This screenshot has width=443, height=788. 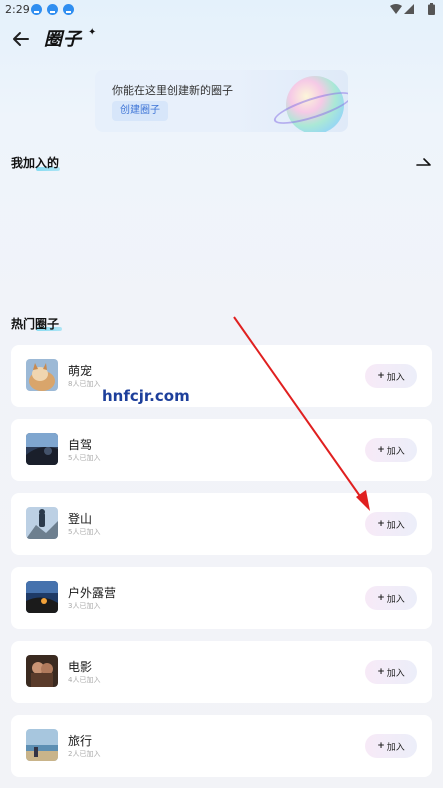 What do you see at coordinates (140, 111) in the screenshot?
I see `create-circle-button: 创建圈子` at bounding box center [140, 111].